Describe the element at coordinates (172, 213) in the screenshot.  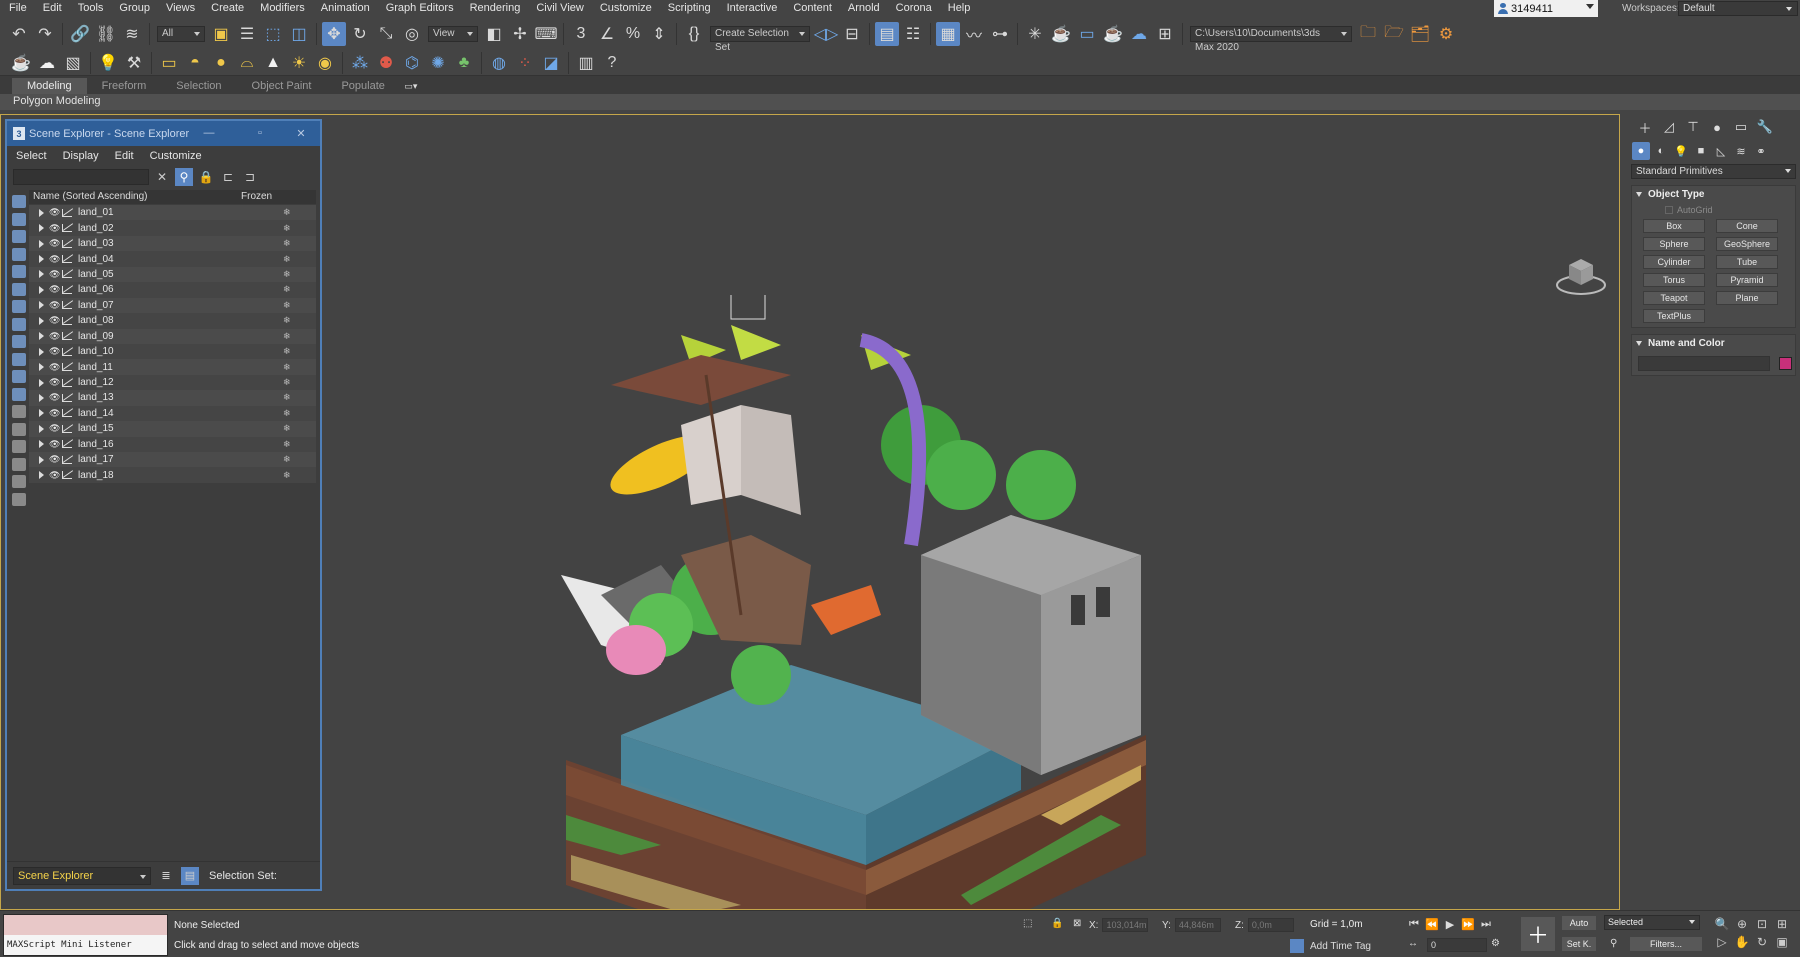
I see `table-row: 👁 land_01 ❄` at that location.